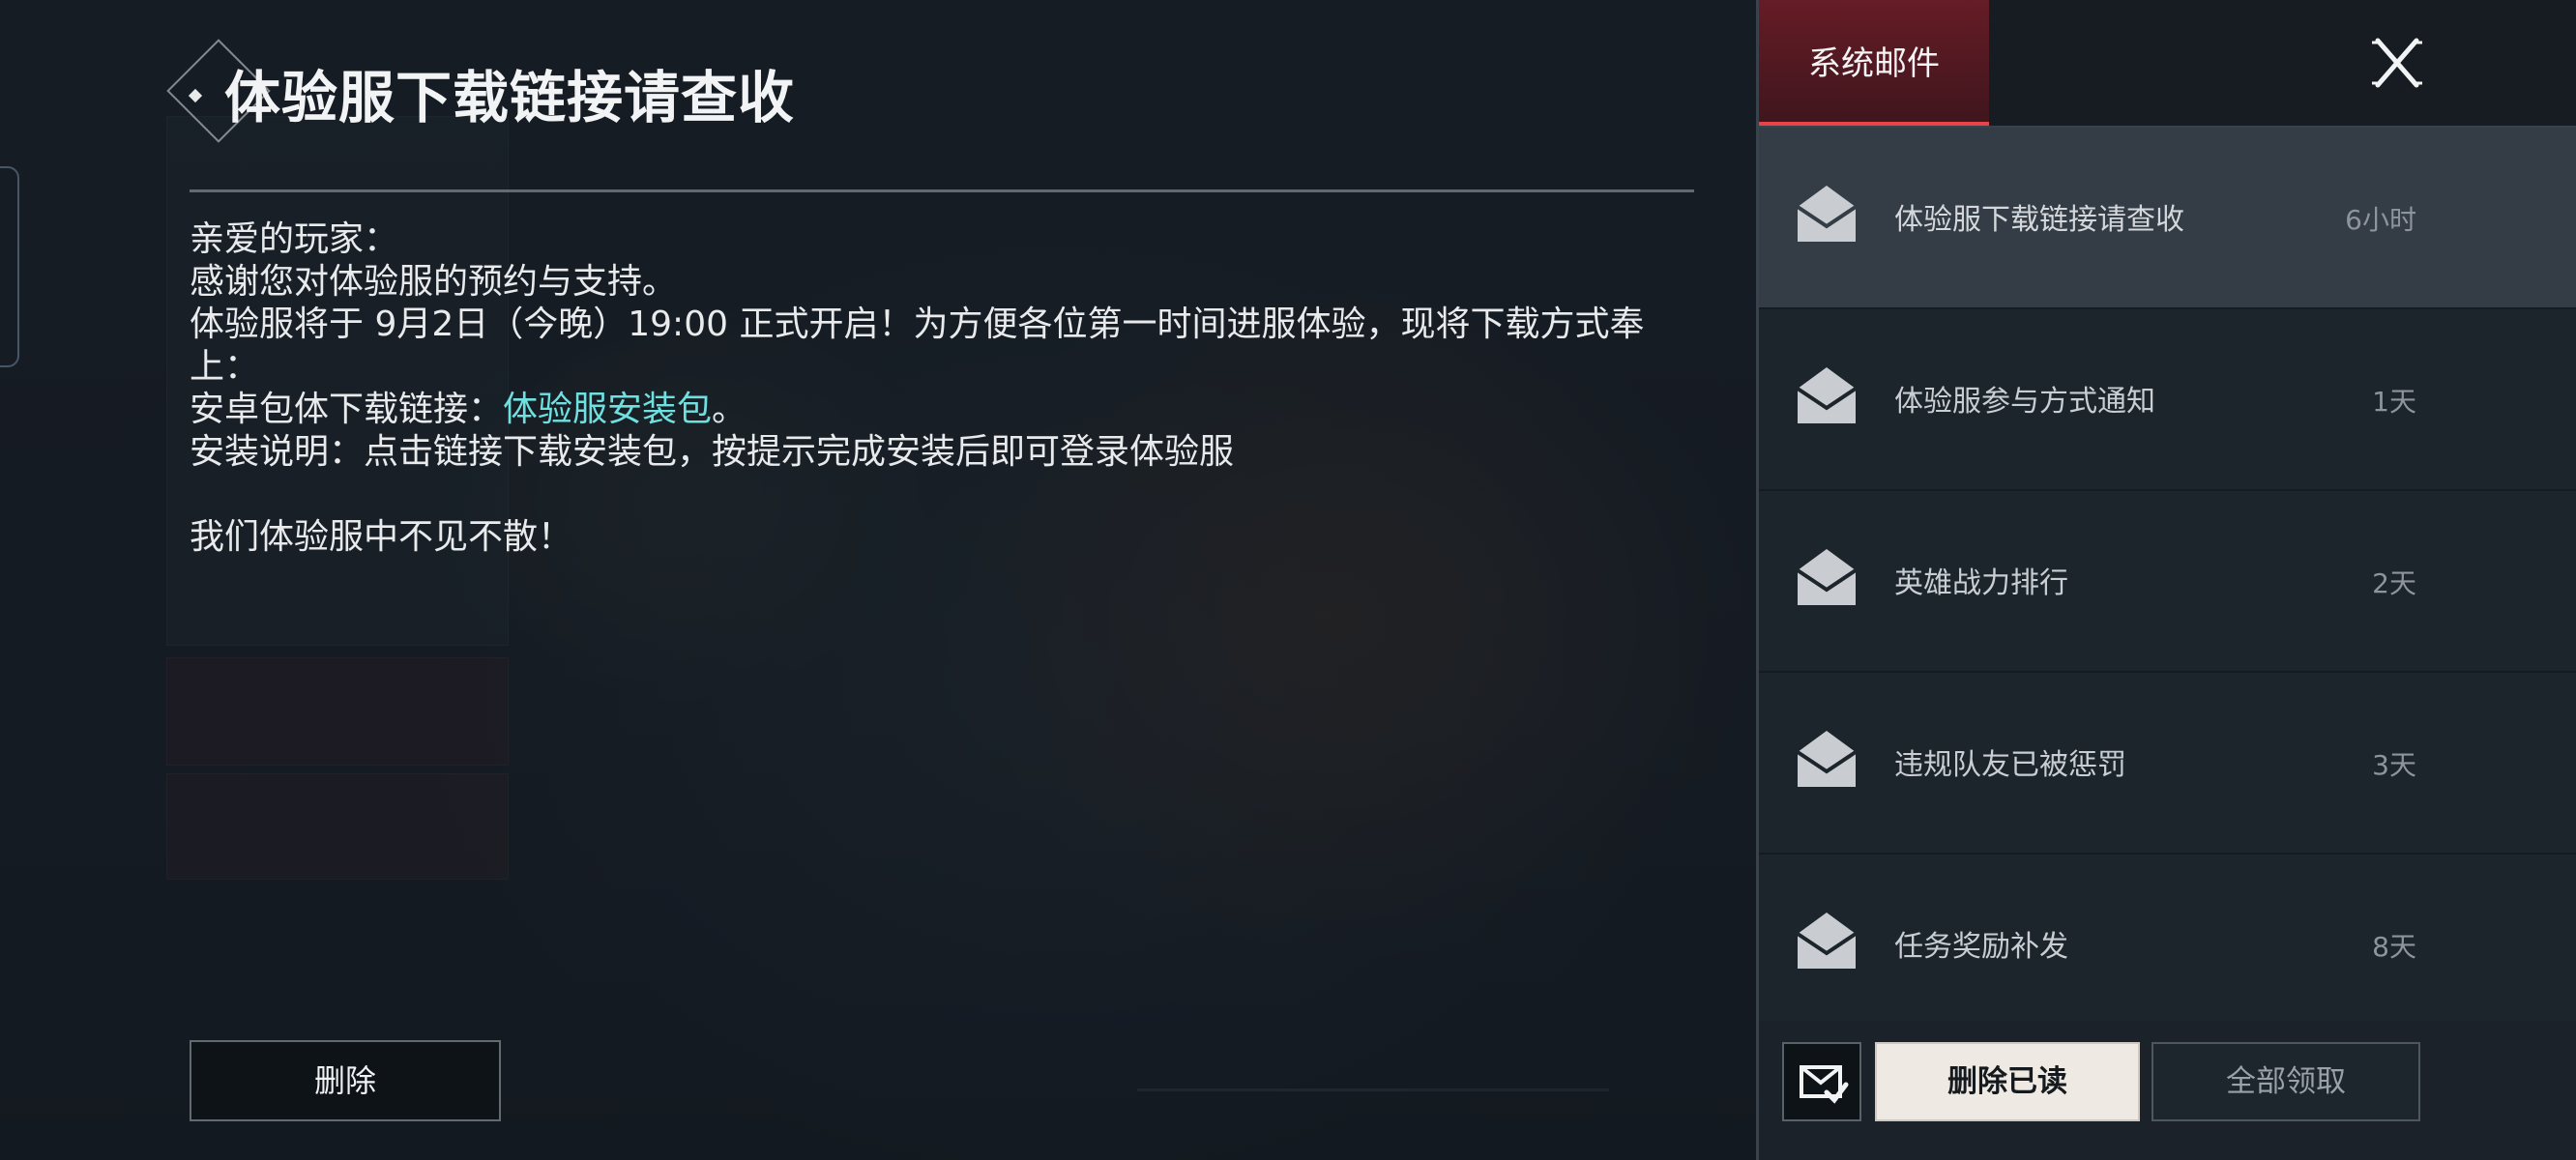  I want to click on mail-line: 感谢您对体验服的预约与支持。, so click(434, 282).